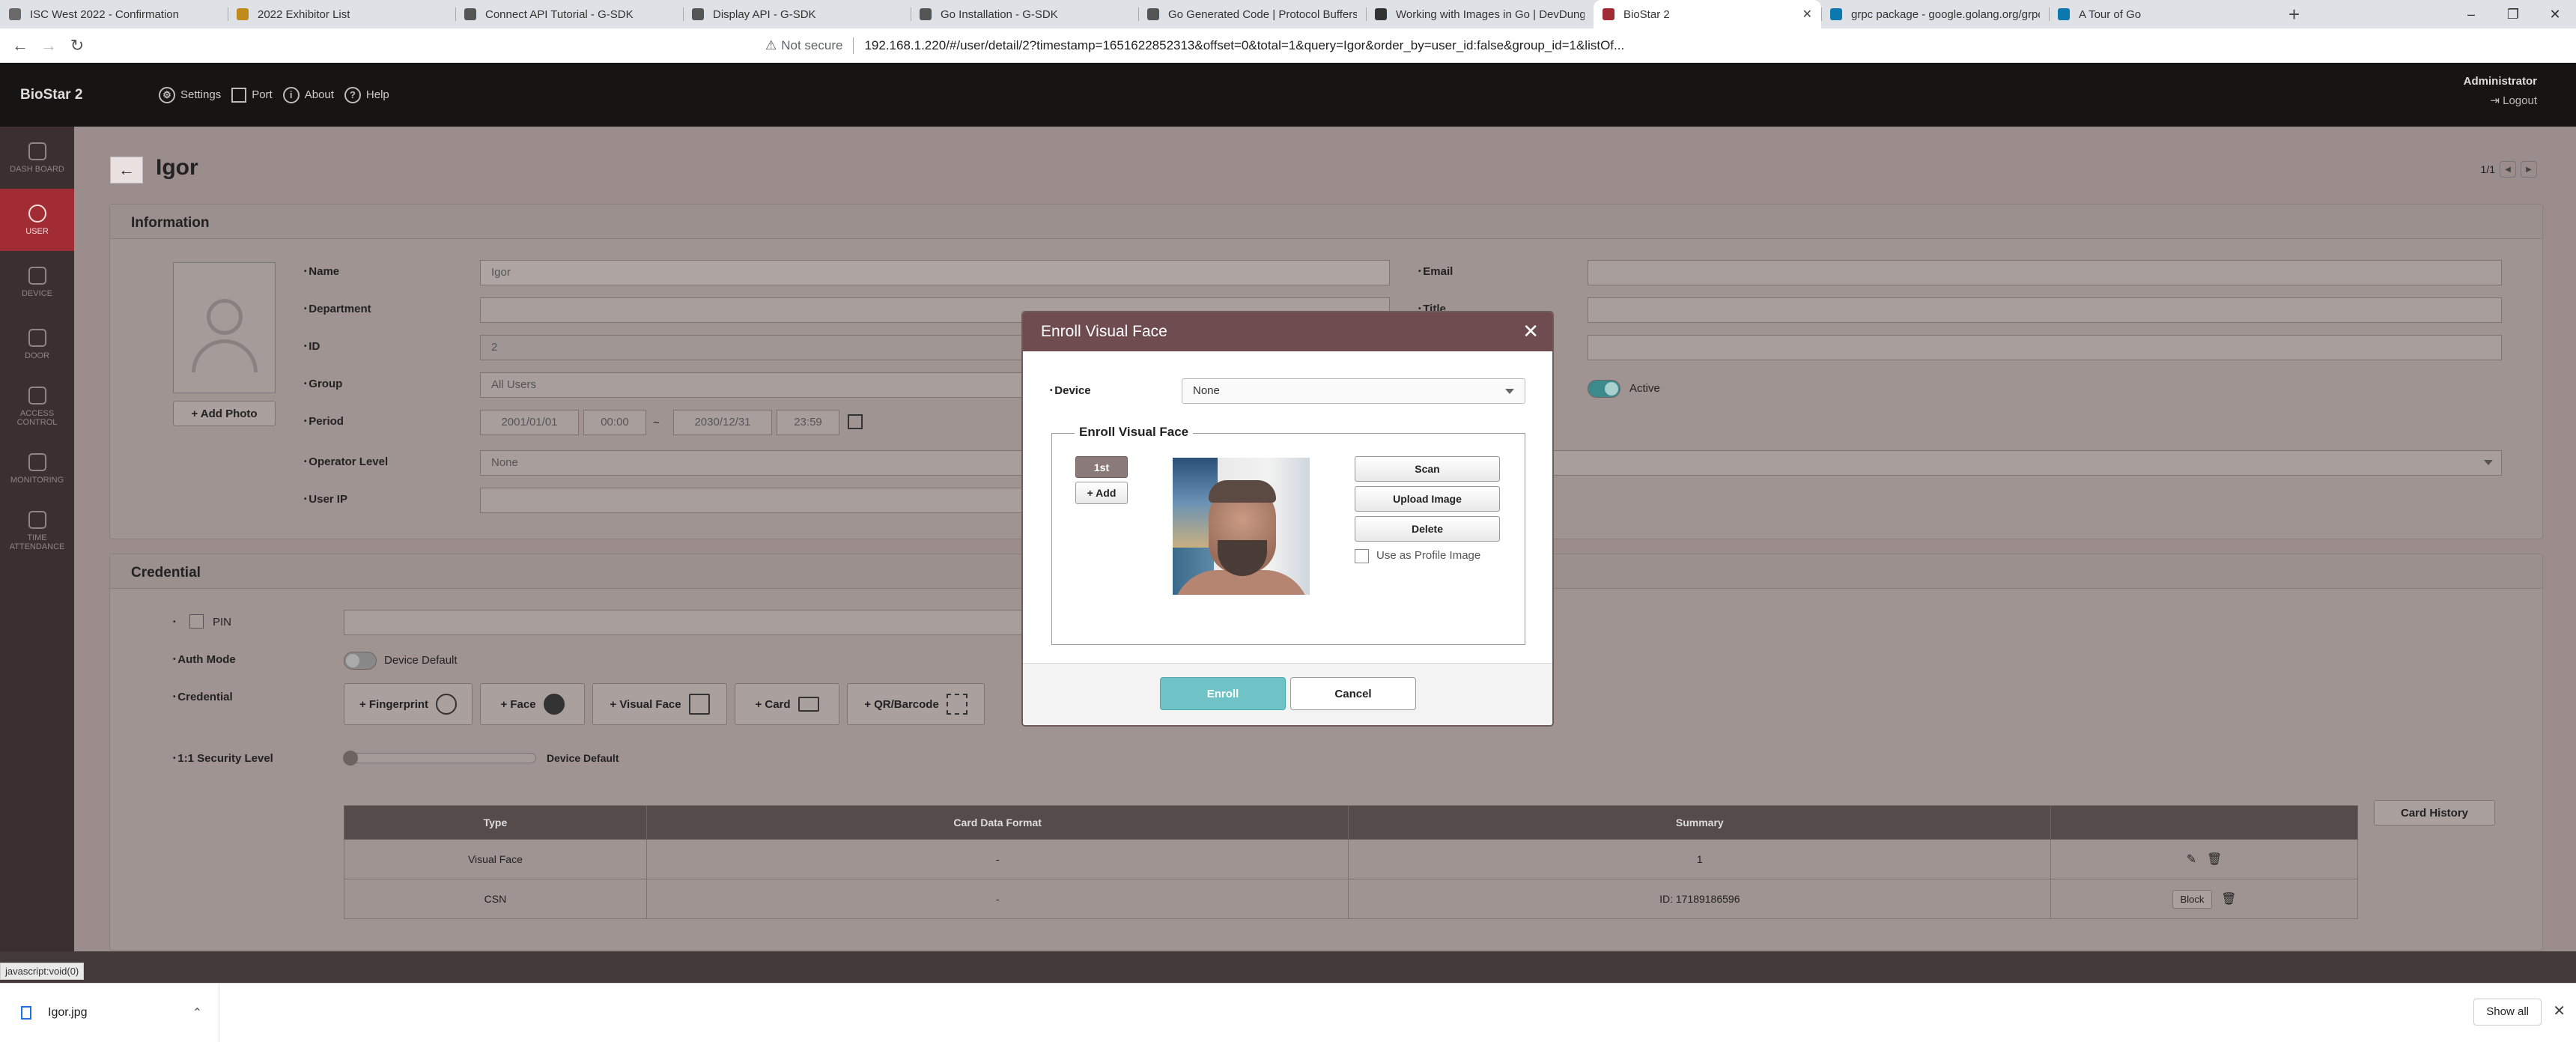 Image resolution: width=2576 pixels, height=1042 pixels. Describe the element at coordinates (366, 94) in the screenshot. I see `help-link: ? Help` at that location.